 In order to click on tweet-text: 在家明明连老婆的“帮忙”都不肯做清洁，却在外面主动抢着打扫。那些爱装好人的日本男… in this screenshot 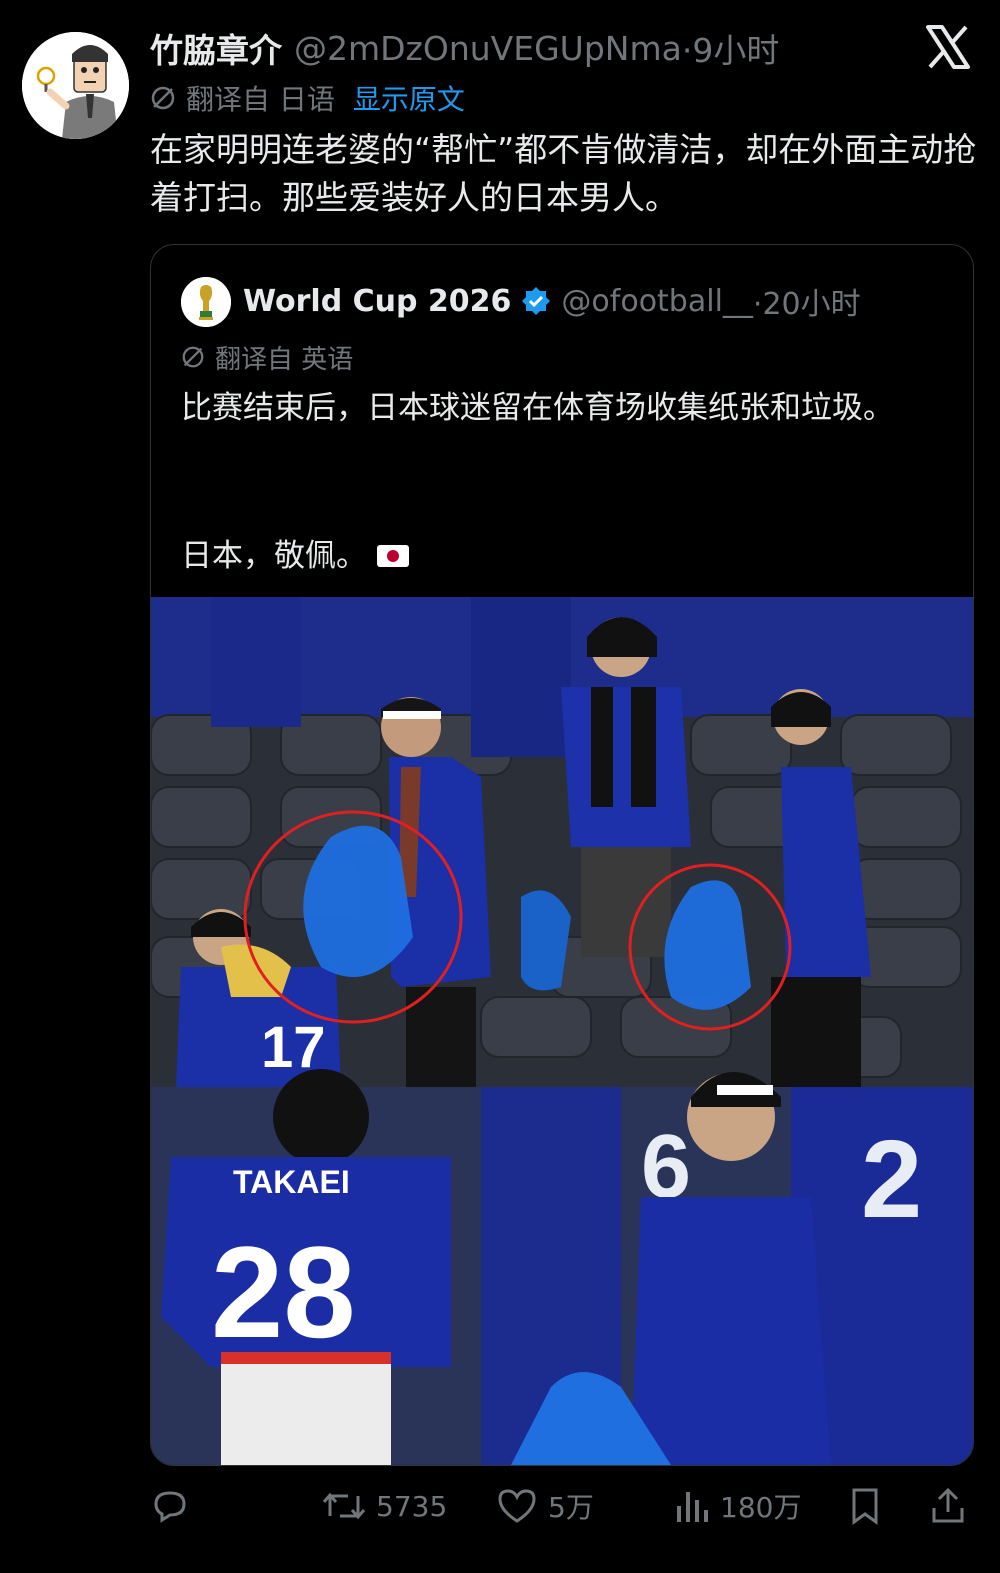, I will do `click(563, 173)`.